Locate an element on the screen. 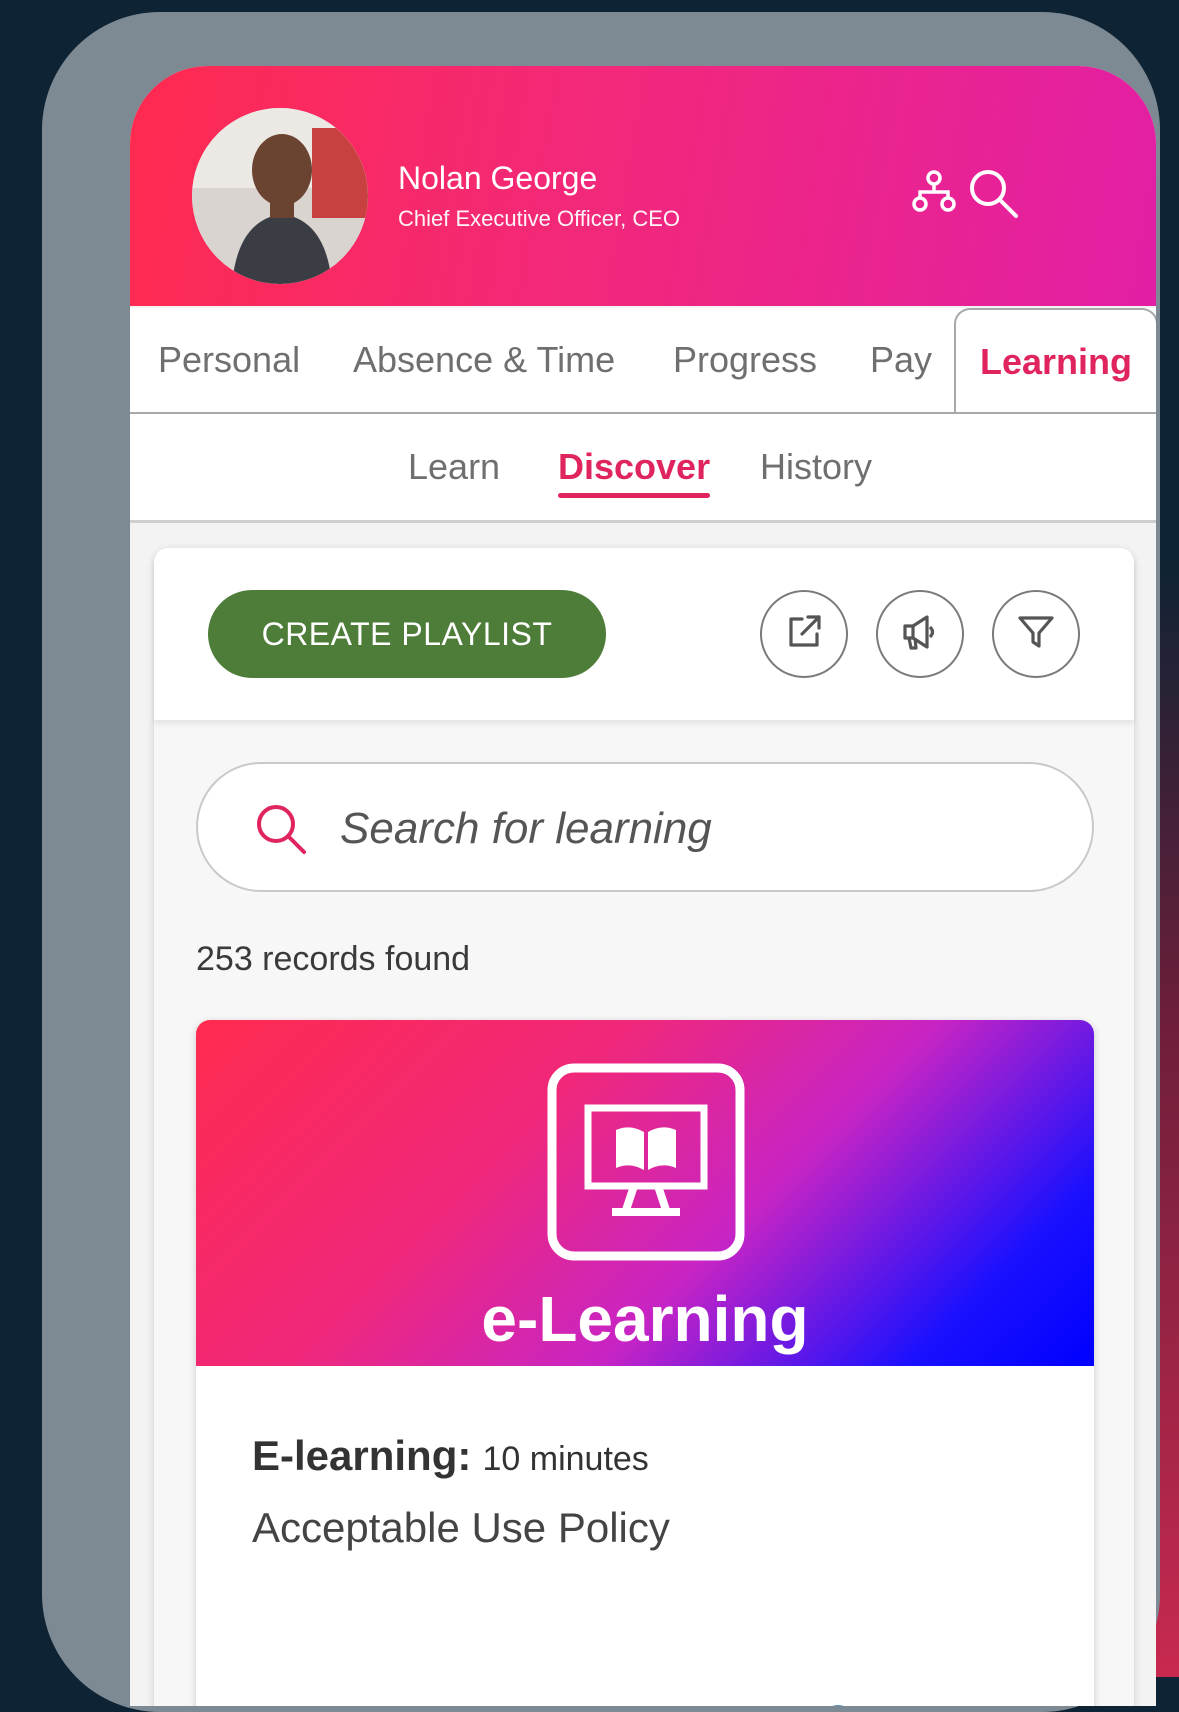 The width and height of the screenshot is (1179, 1712). user-role: Chief Executive Officer, CEO is located at coordinates (539, 218).